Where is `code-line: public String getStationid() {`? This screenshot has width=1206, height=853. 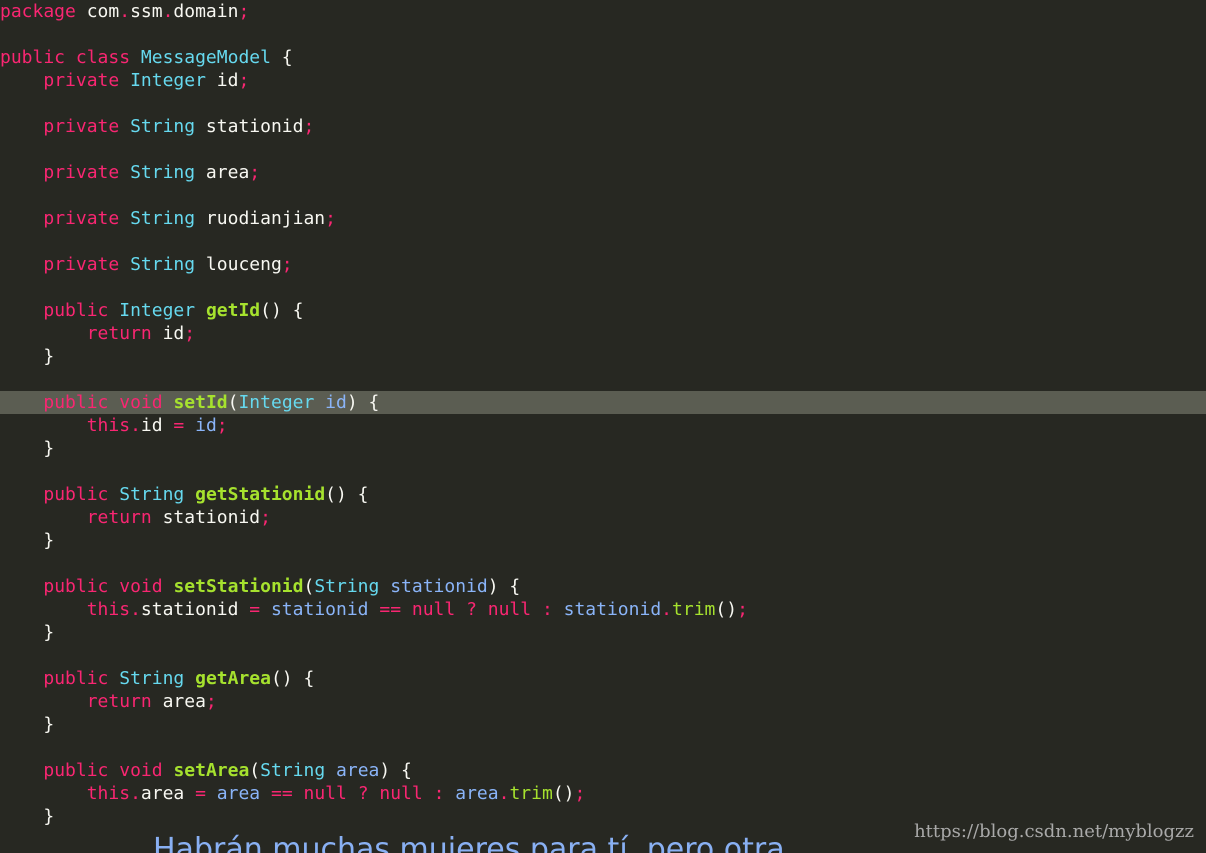 code-line: public String getStationid() { is located at coordinates (603, 494).